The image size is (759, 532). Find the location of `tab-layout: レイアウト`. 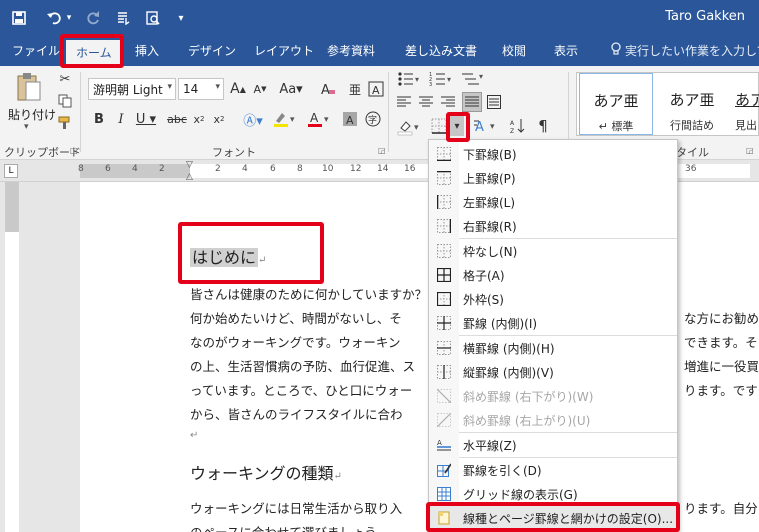

tab-layout: レイアウト is located at coordinates (284, 50).